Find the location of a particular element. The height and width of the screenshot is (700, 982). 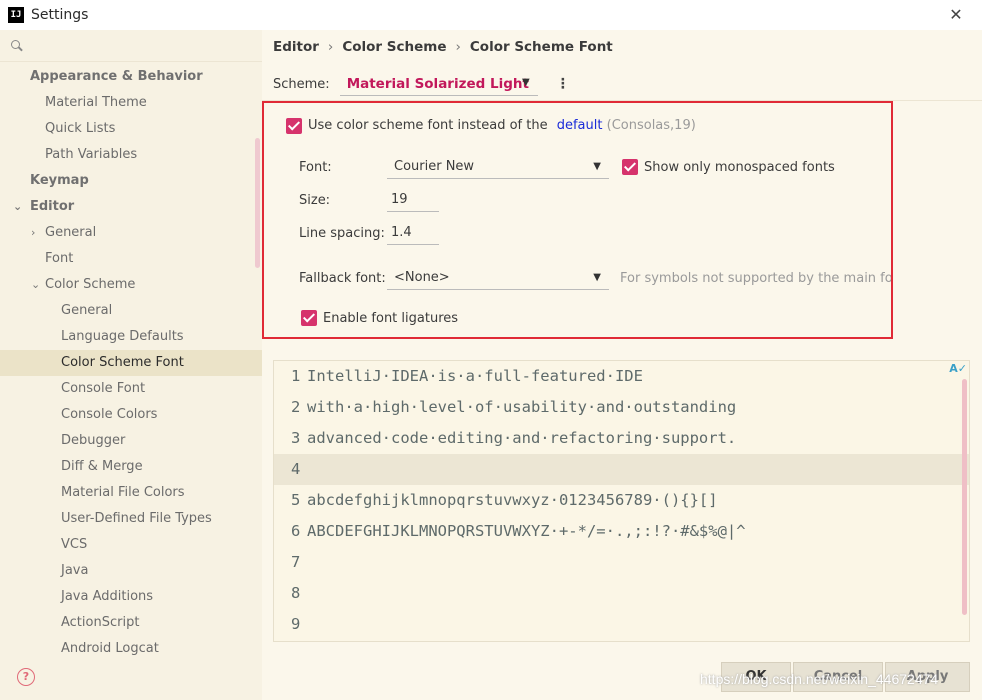

close-icon: ✕ is located at coordinates (956, 15).